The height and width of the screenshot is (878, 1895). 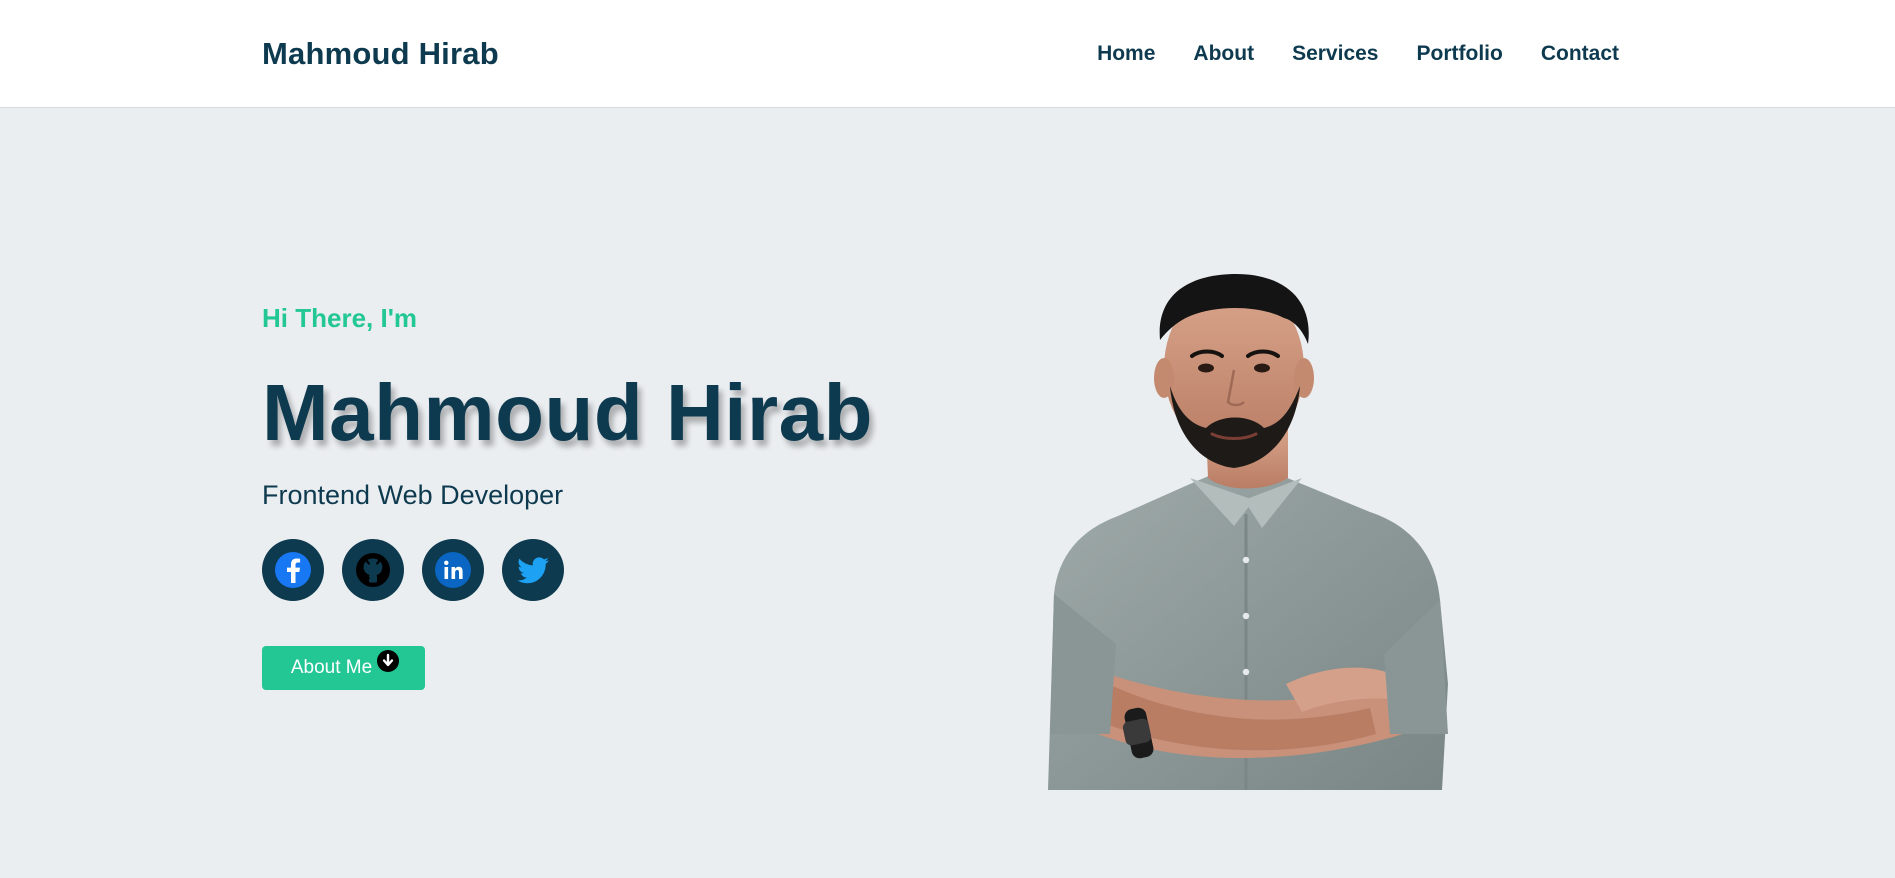 What do you see at coordinates (380, 54) in the screenshot?
I see `brand-logo: Mahmoud Hirab` at bounding box center [380, 54].